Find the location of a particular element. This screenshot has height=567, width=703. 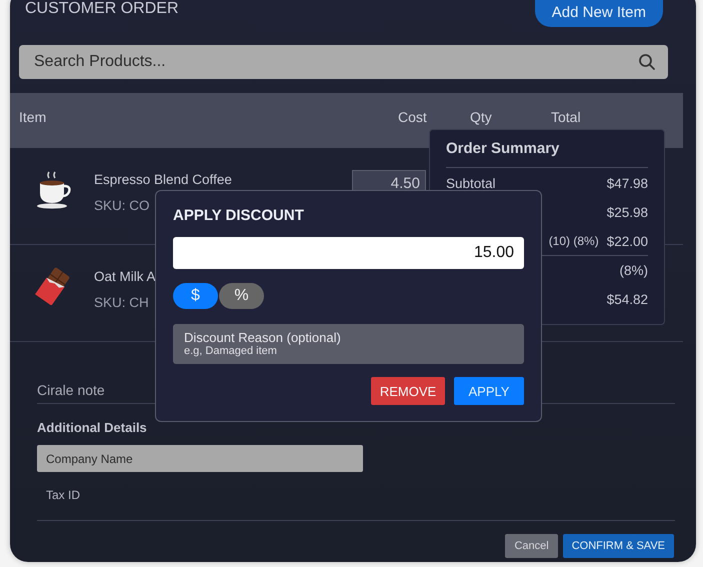

text-field: Company Name is located at coordinates (200, 458).